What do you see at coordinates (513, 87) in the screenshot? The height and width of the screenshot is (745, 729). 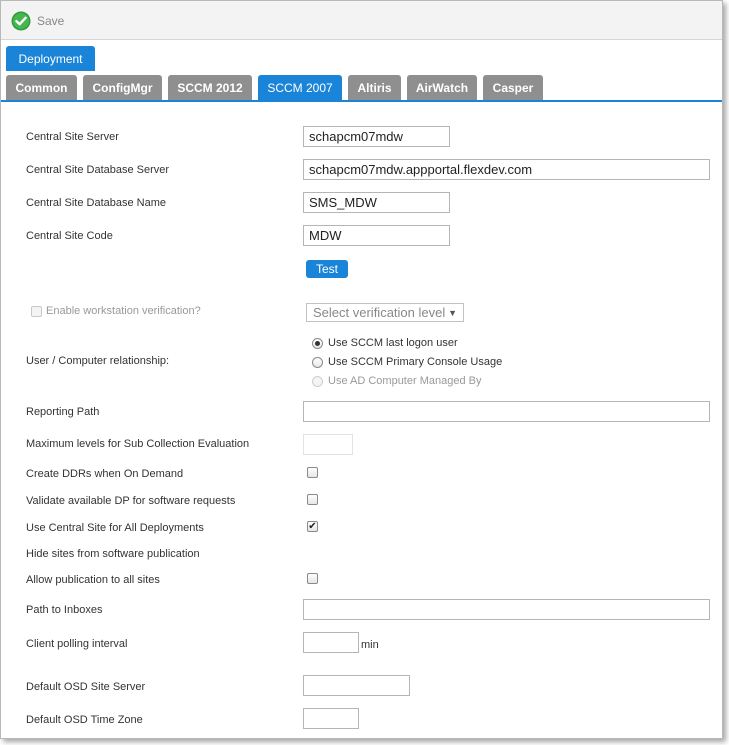 I see `subtab-casper: Casper` at bounding box center [513, 87].